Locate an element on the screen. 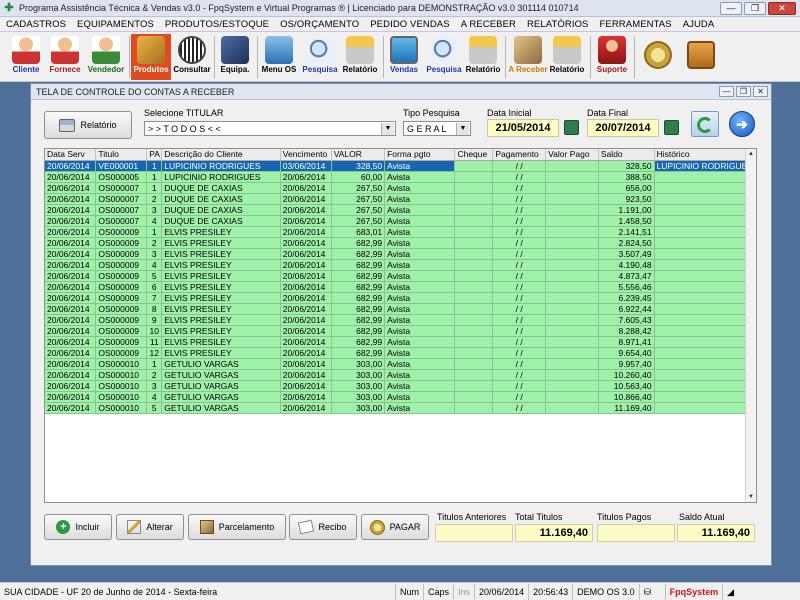  cell-saldo: 10.563,40 is located at coordinates (626, 386).